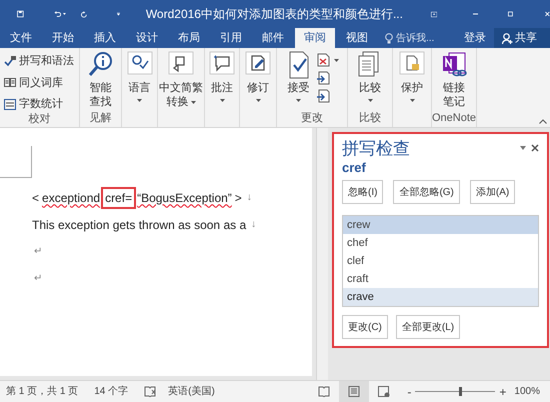 The image size is (550, 402). I want to click on suggestion-item: crave, so click(440, 297).